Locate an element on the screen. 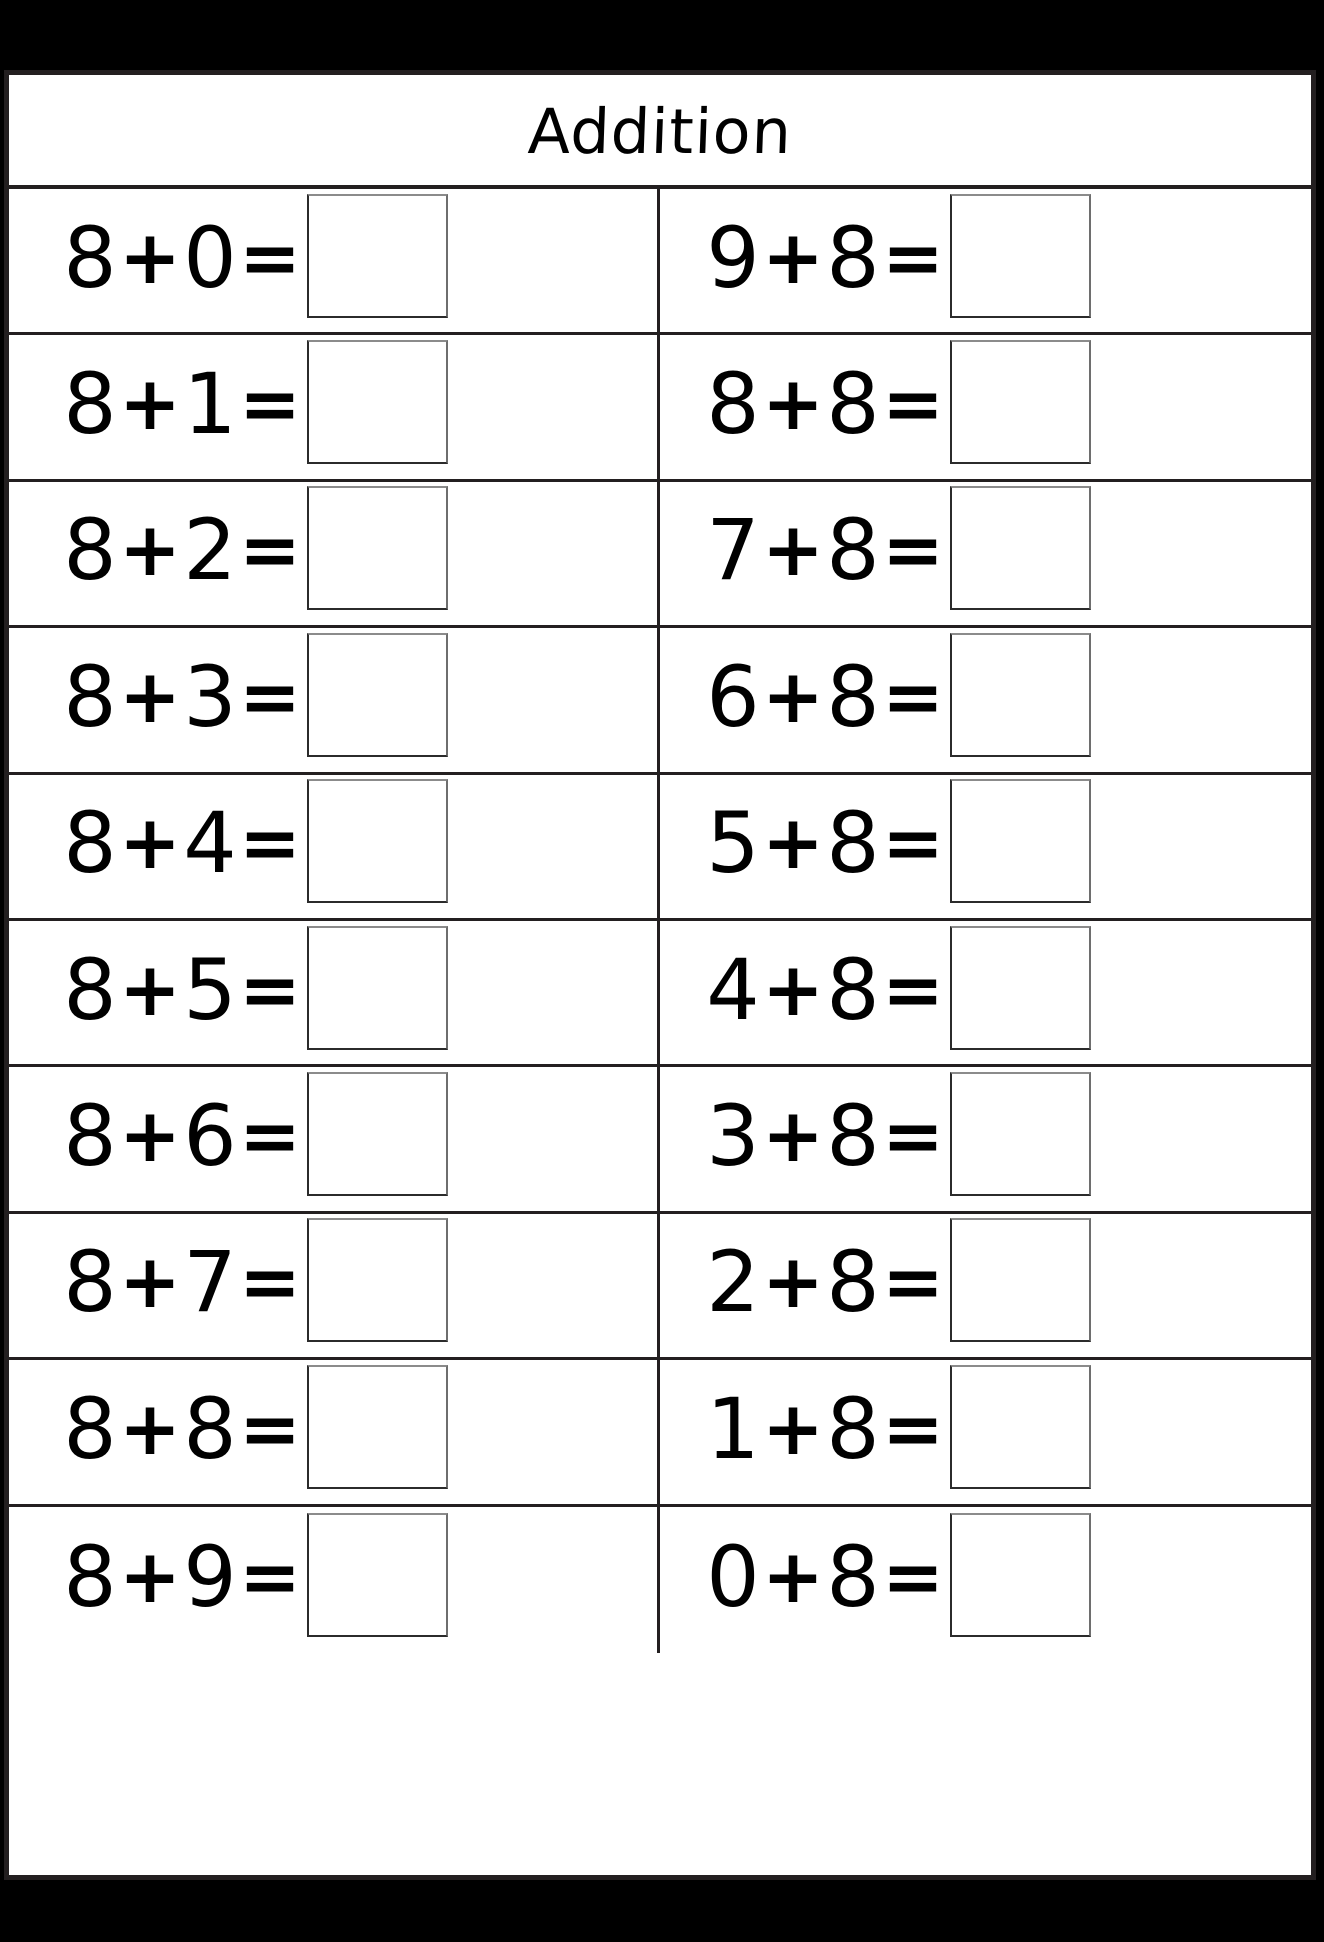  equation: 8 +3 = is located at coordinates (254, 694).